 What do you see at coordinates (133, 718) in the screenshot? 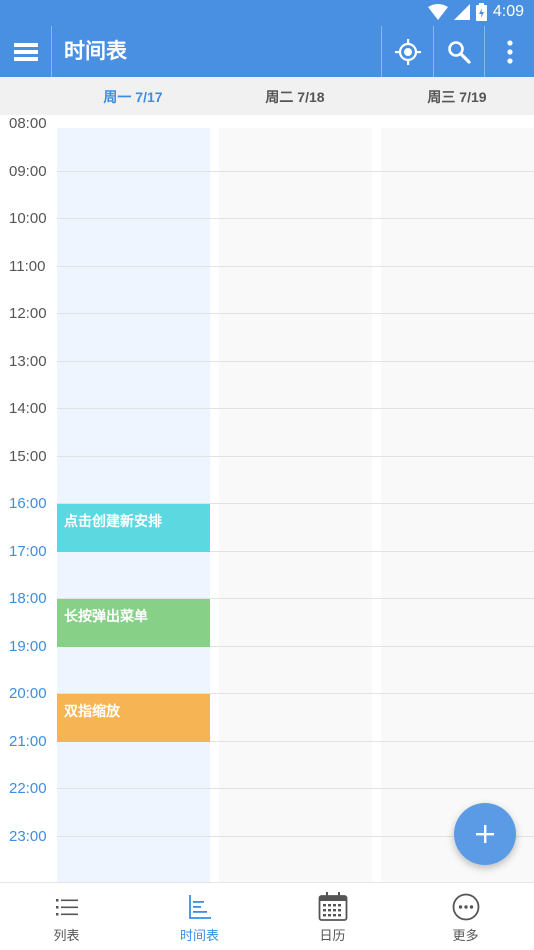
I see `event-block: 双指缩放` at bounding box center [133, 718].